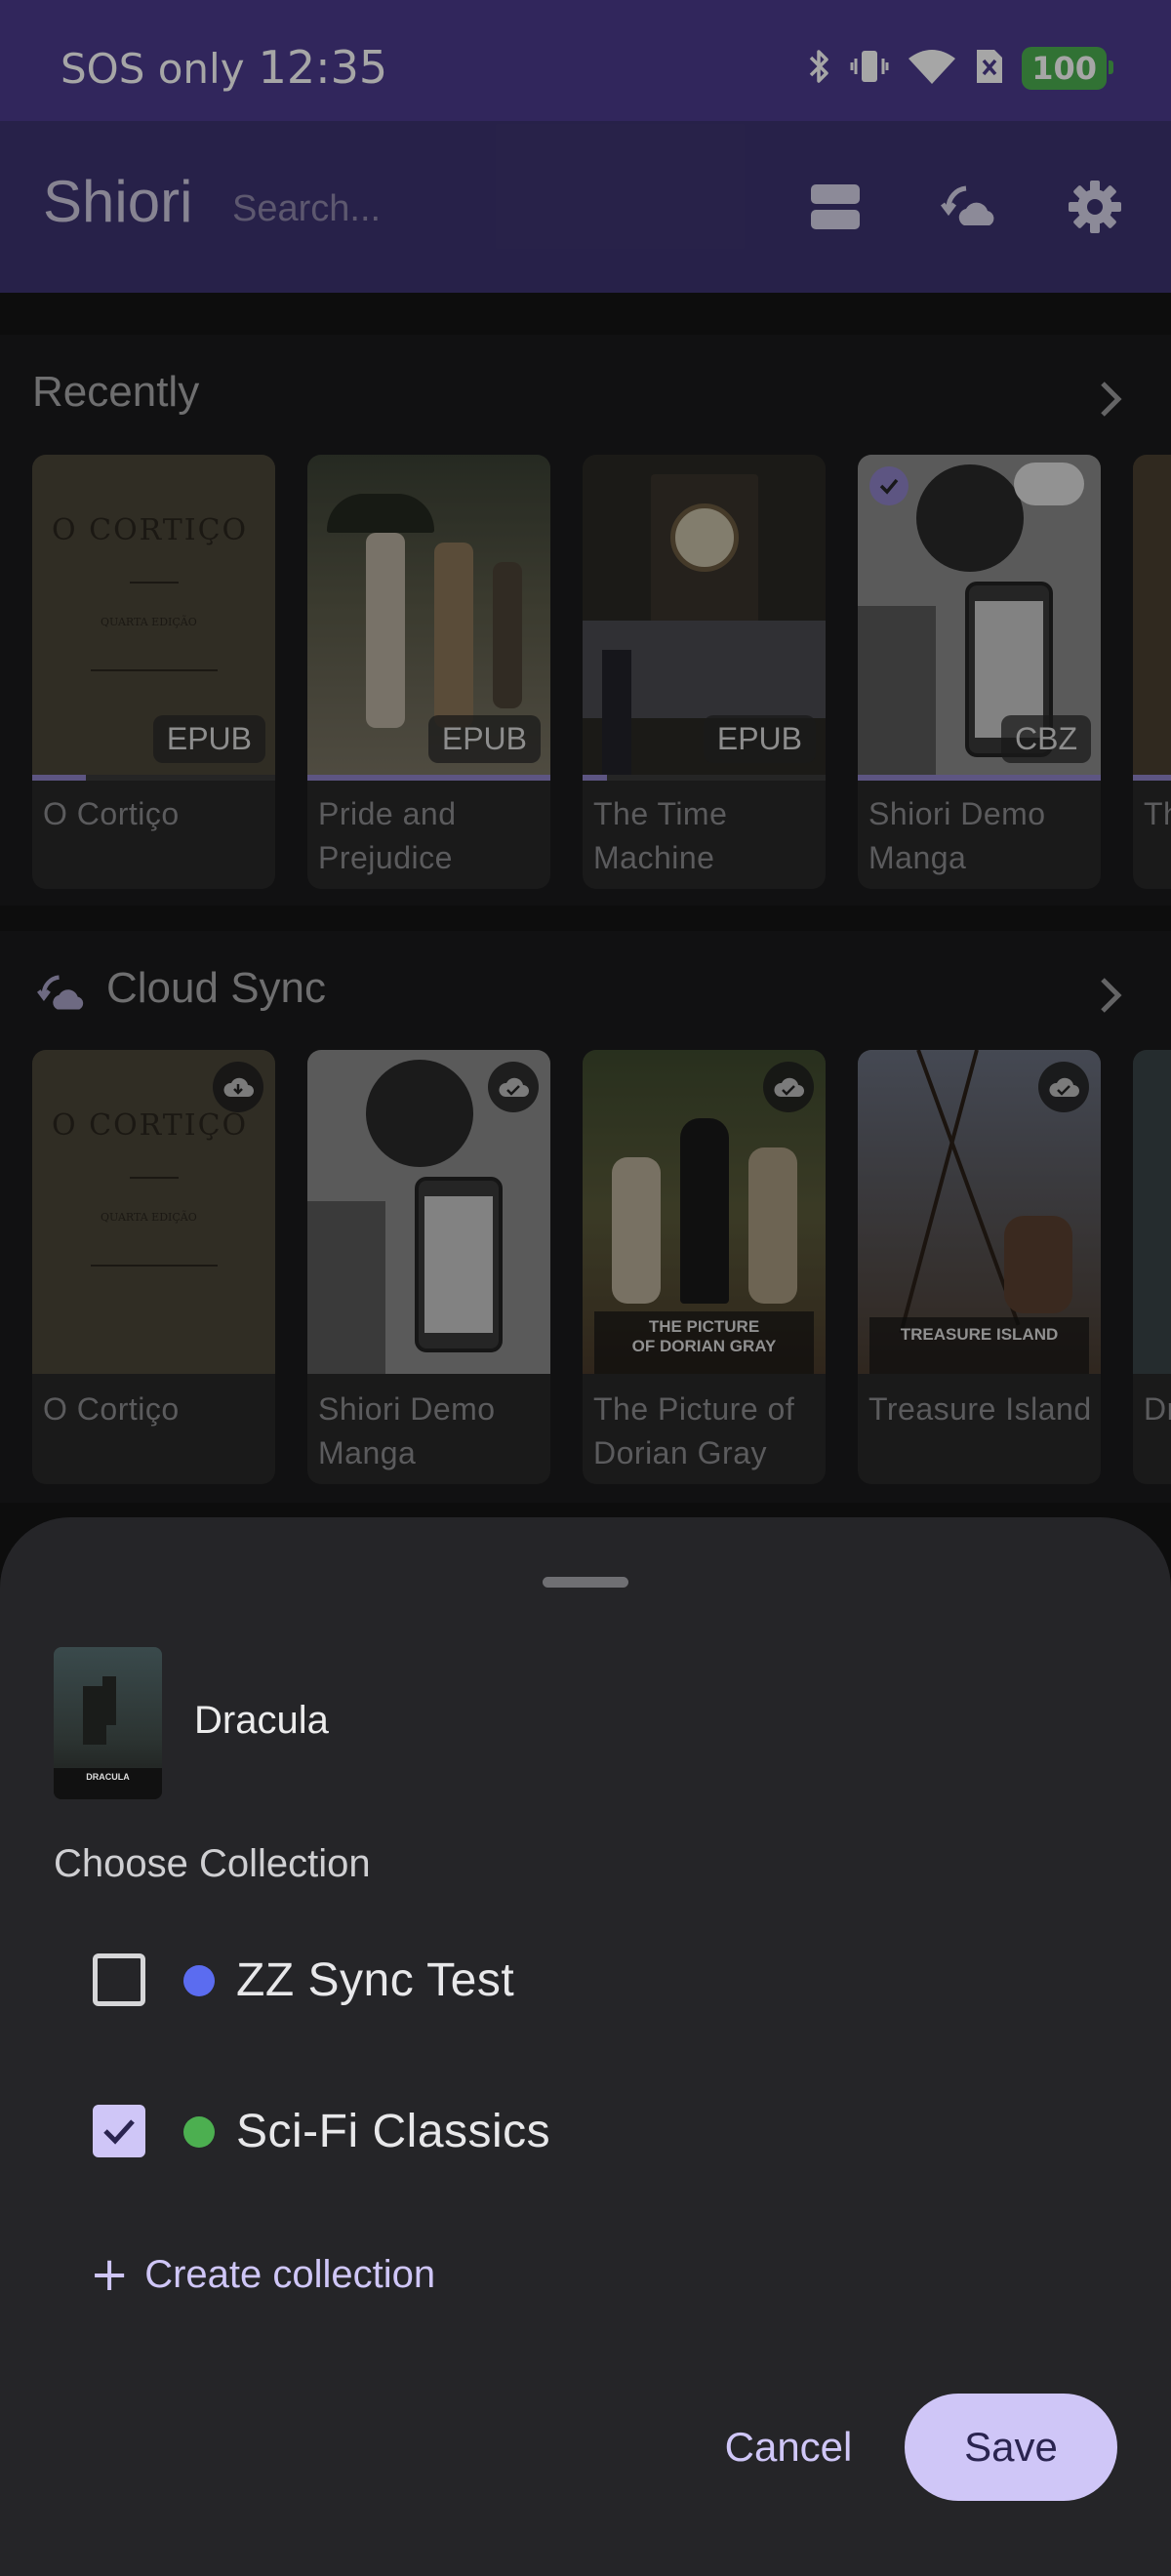 The height and width of the screenshot is (2576, 1171). I want to click on book-title: Dracula, so click(1157, 1409).